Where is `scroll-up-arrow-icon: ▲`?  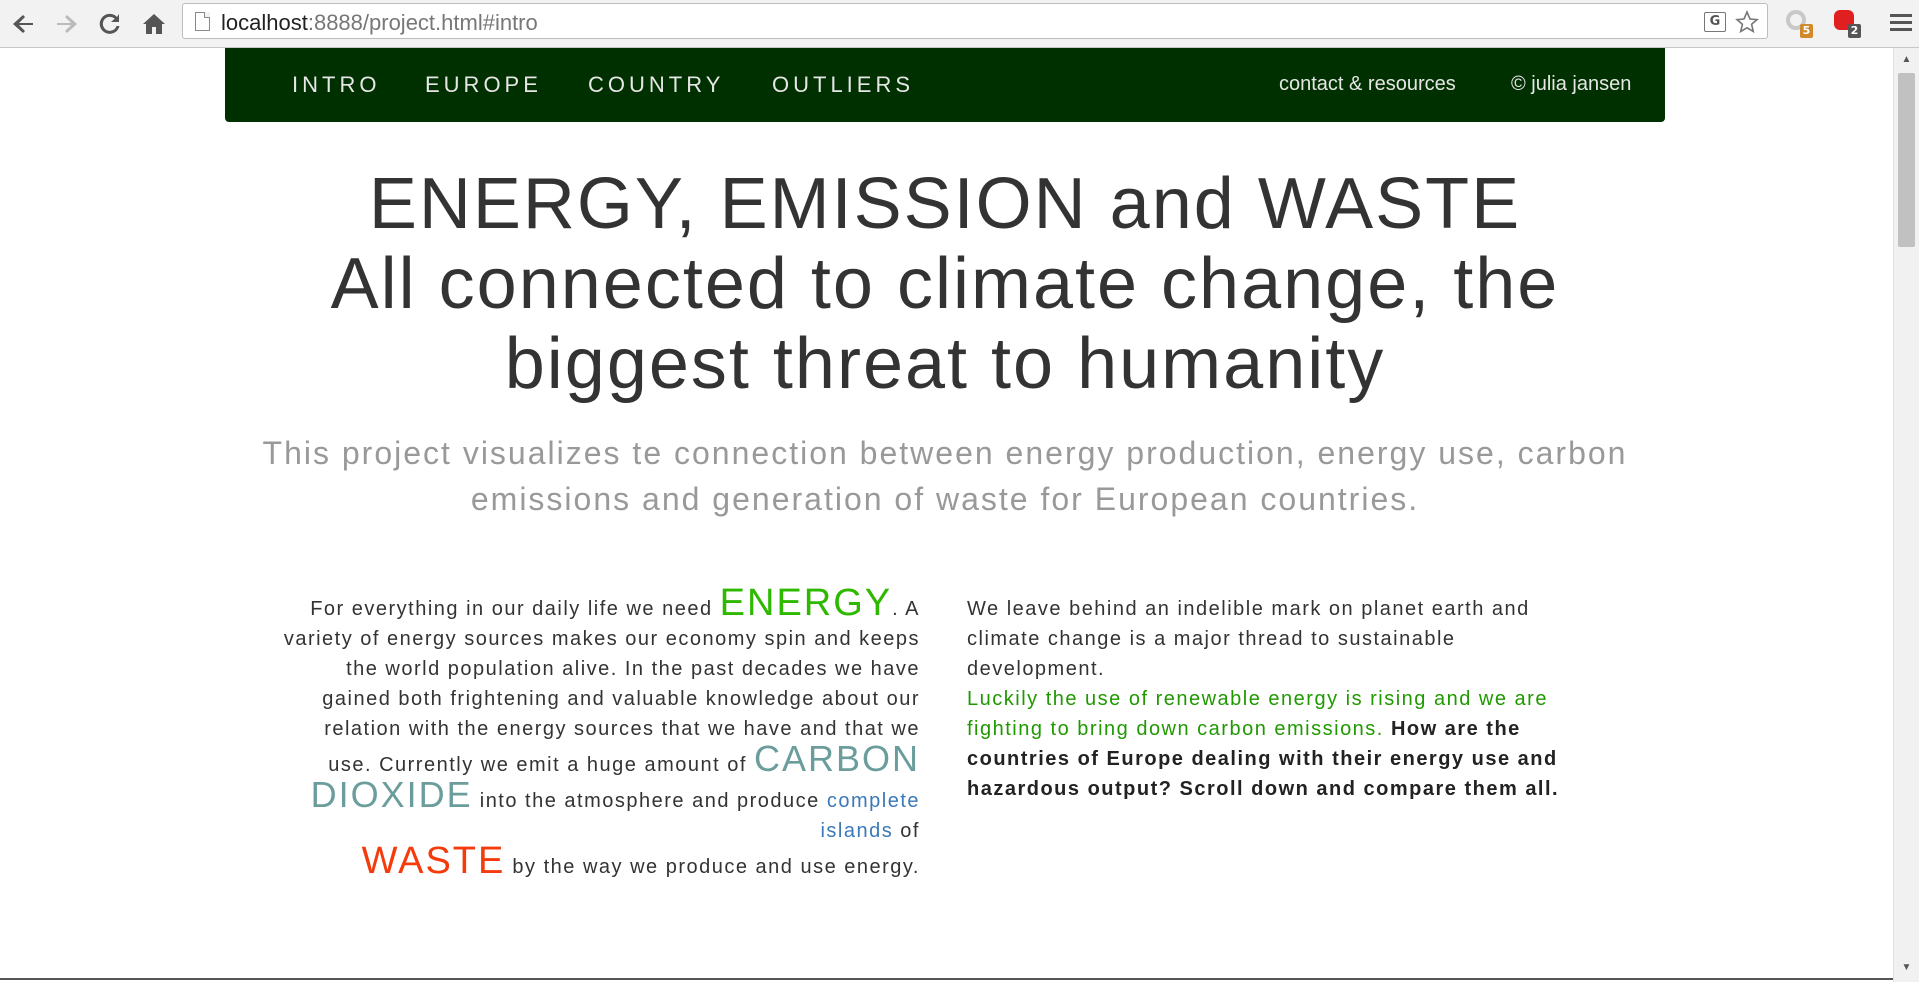 scroll-up-arrow-icon: ▲ is located at coordinates (1906, 60).